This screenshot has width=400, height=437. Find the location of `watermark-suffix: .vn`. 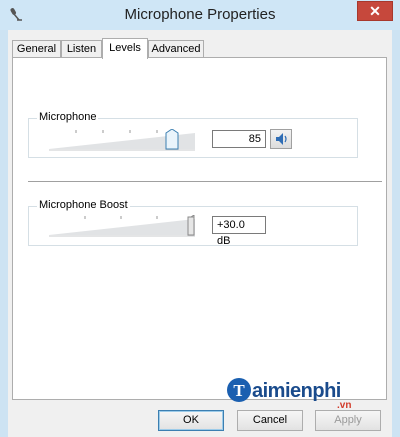

watermark-suffix: .vn is located at coordinates (344, 405).